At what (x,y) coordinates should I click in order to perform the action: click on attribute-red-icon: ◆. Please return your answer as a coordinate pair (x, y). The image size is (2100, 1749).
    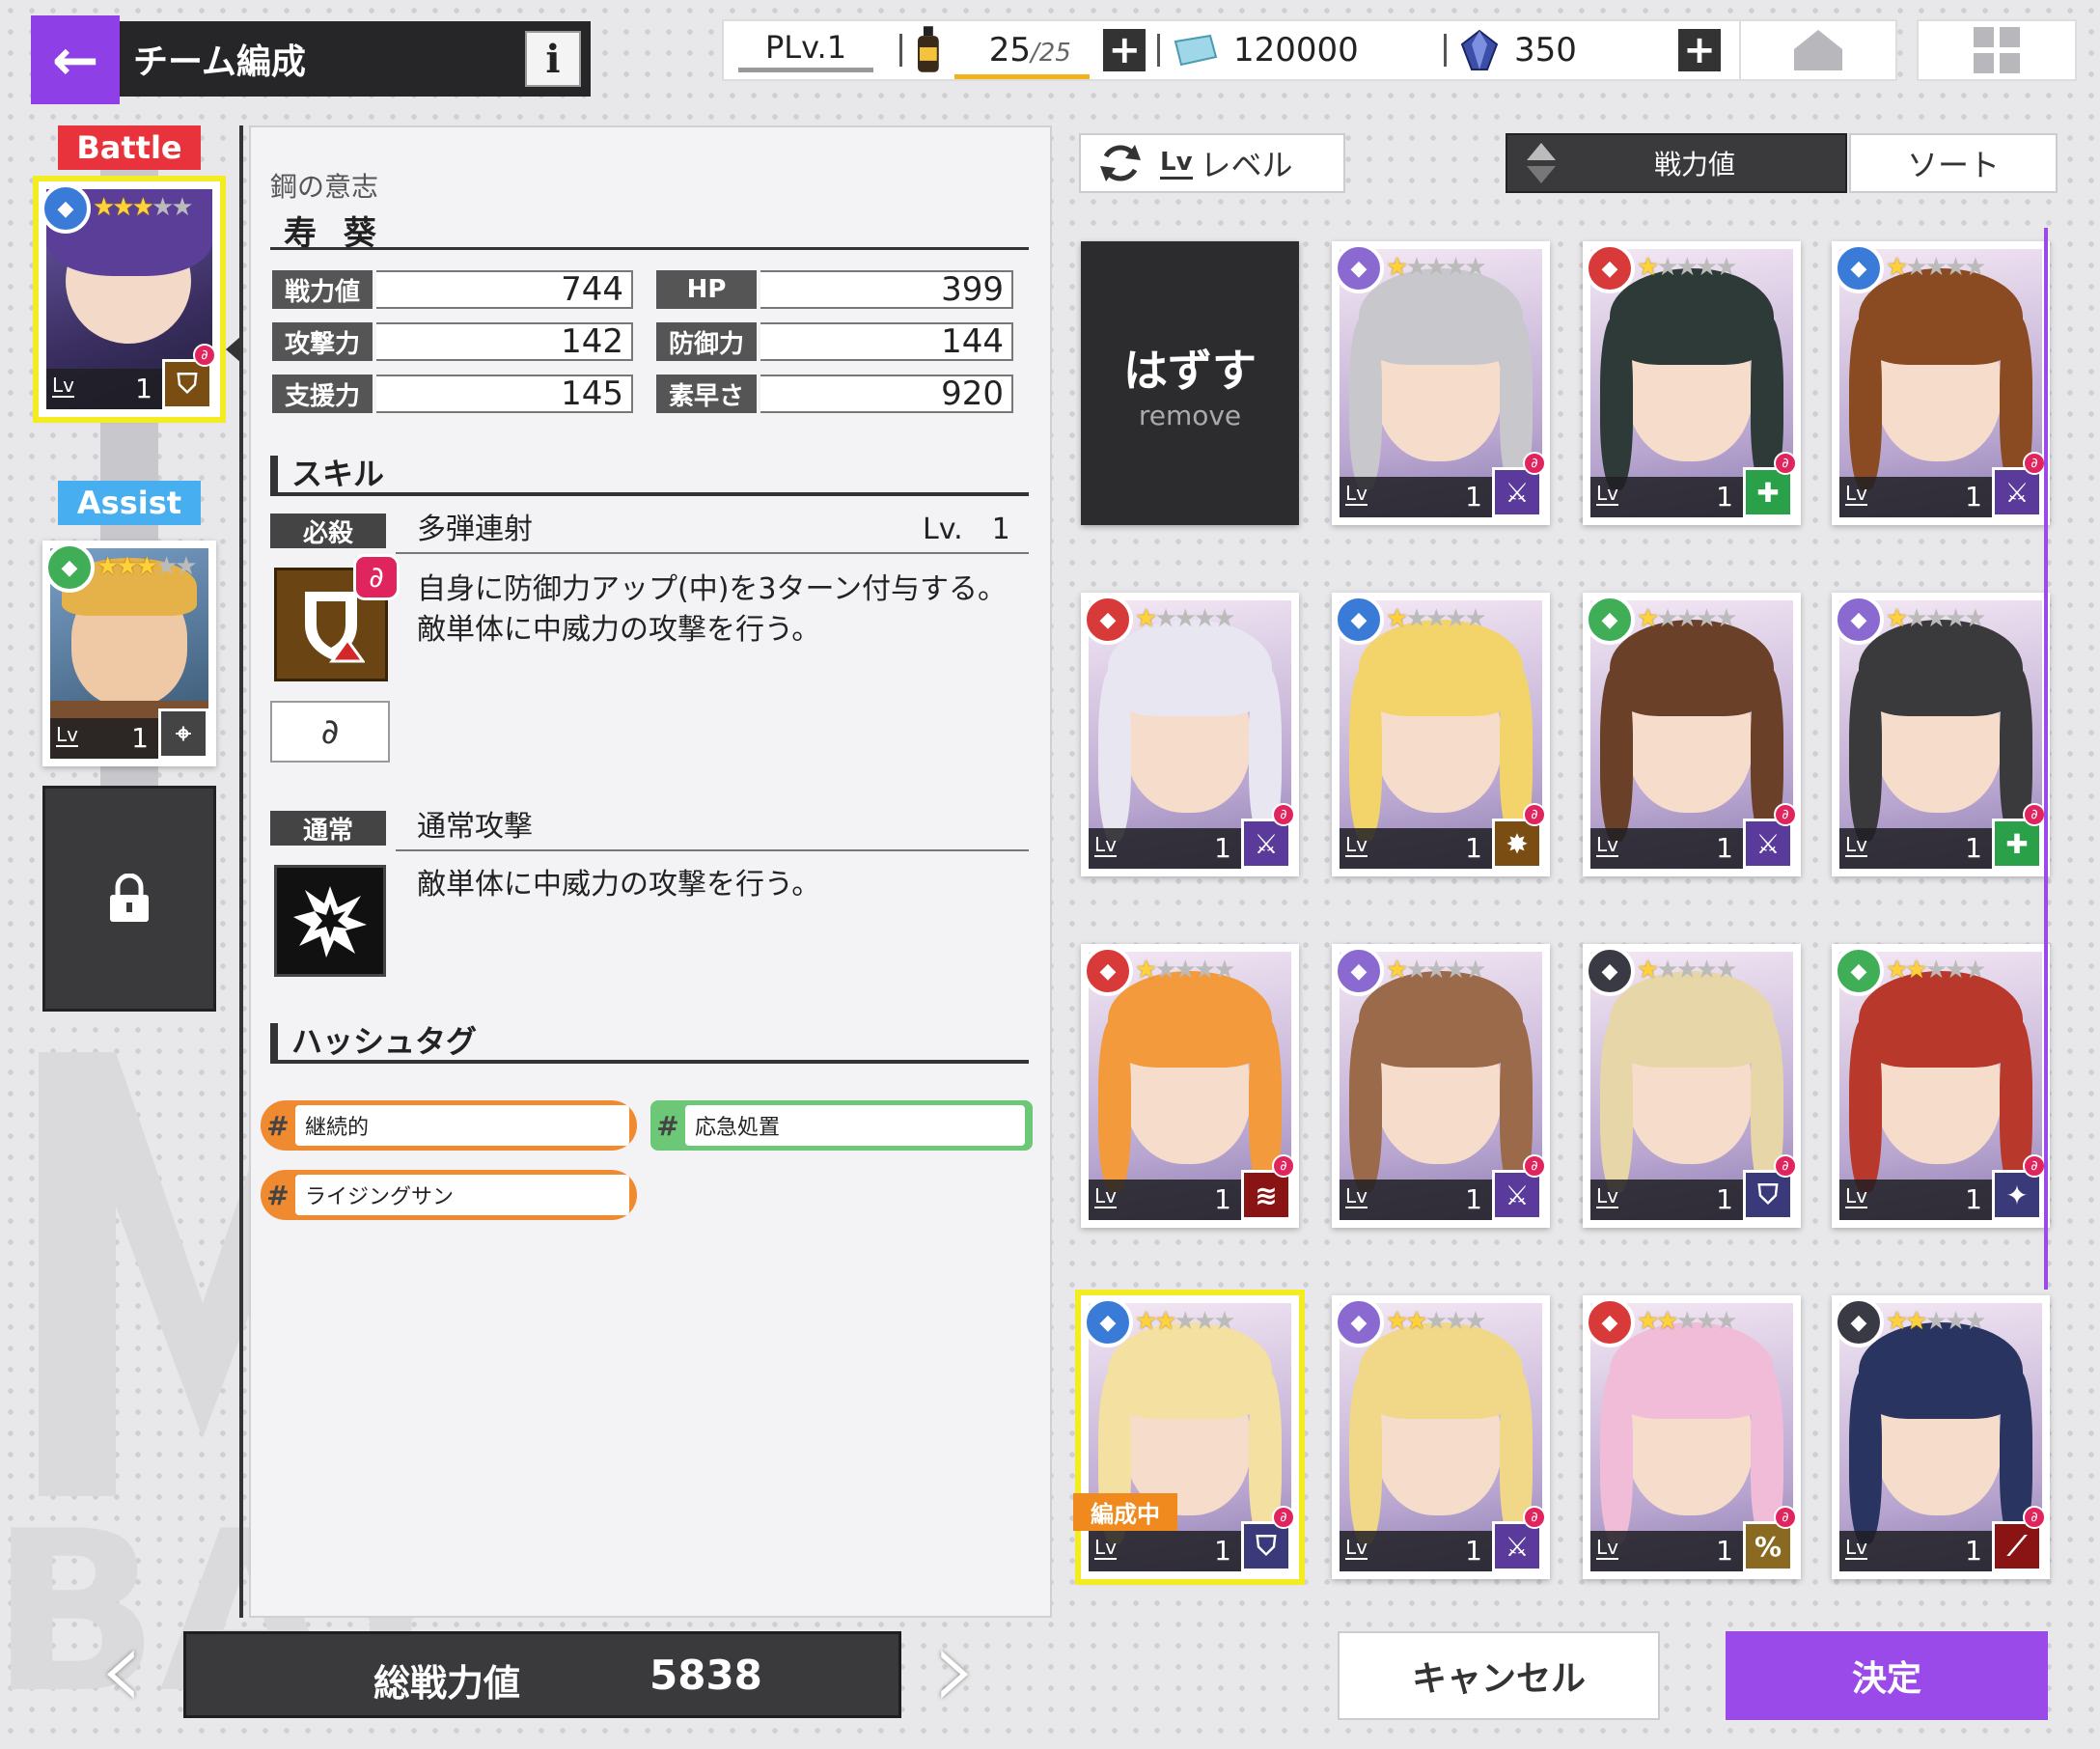
    Looking at the image, I should click on (1610, 268).